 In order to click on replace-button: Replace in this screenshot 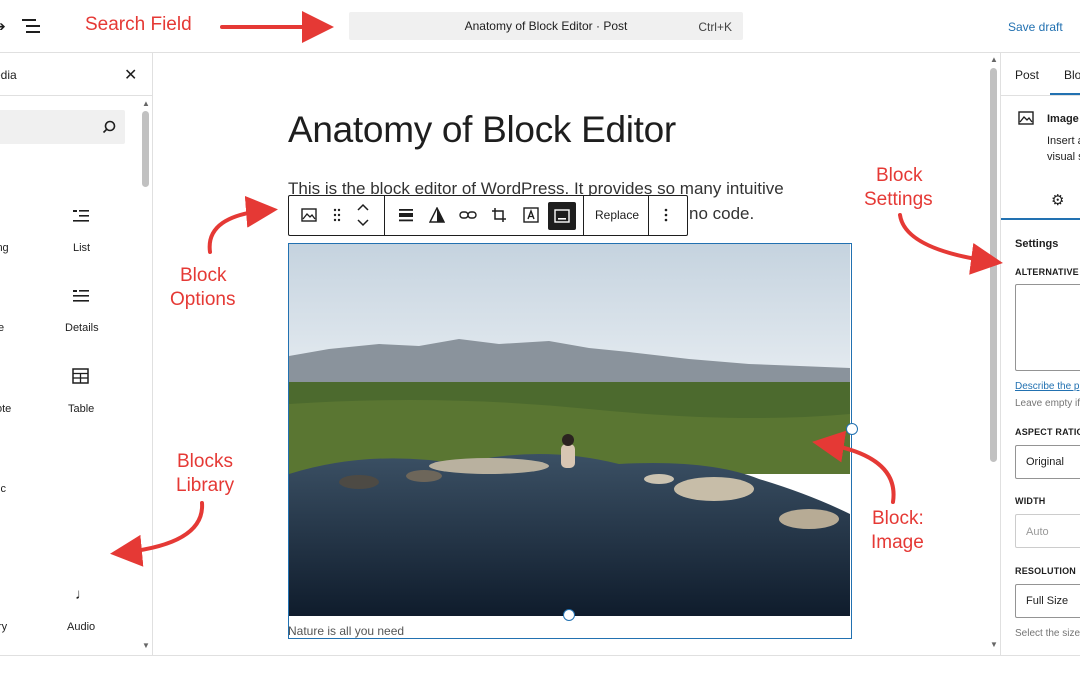, I will do `click(617, 215)`.